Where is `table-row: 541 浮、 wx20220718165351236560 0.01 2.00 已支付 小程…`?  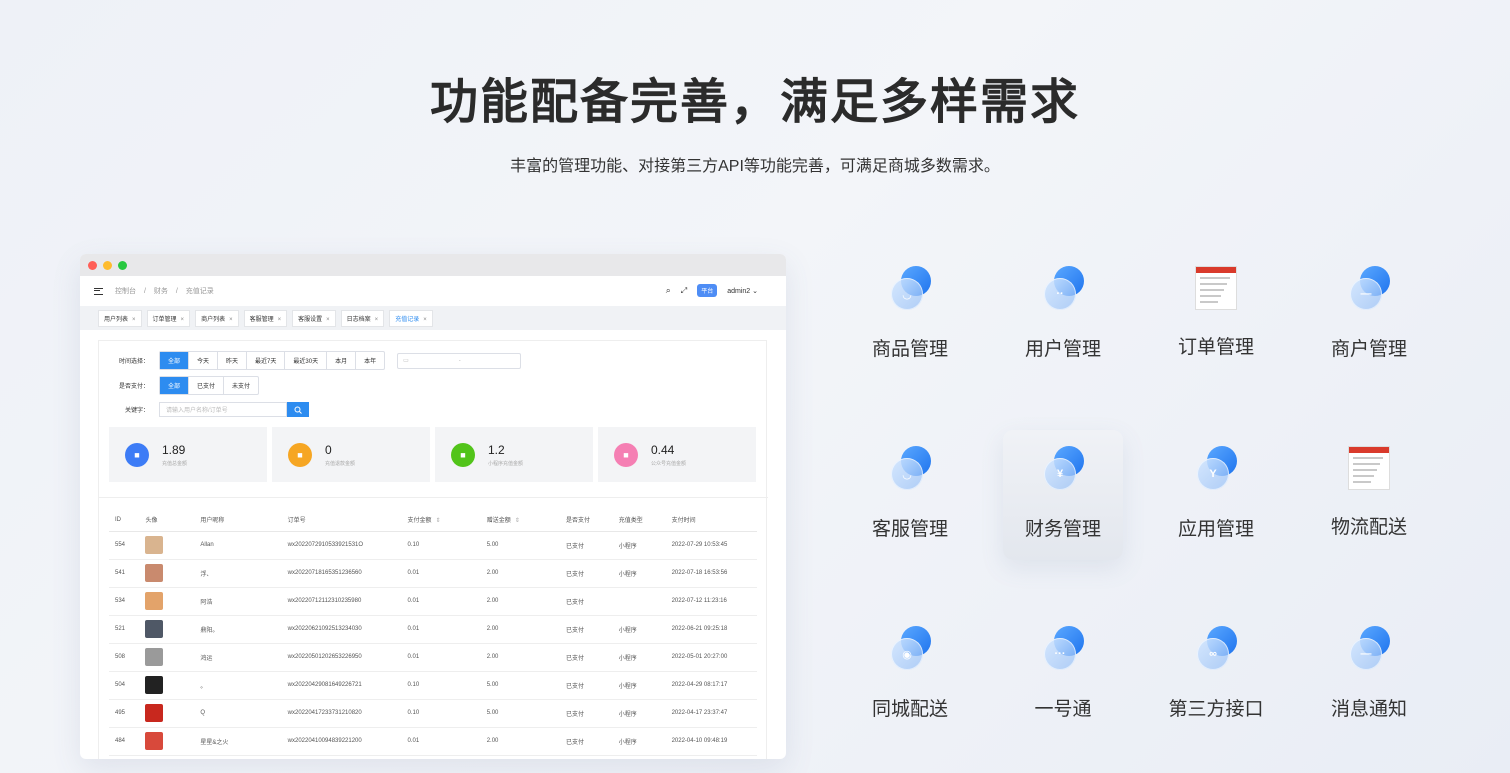
table-row: 541 浮、 wx20220718165351236560 0.01 2.00 已支付 小程… is located at coordinates (433, 573).